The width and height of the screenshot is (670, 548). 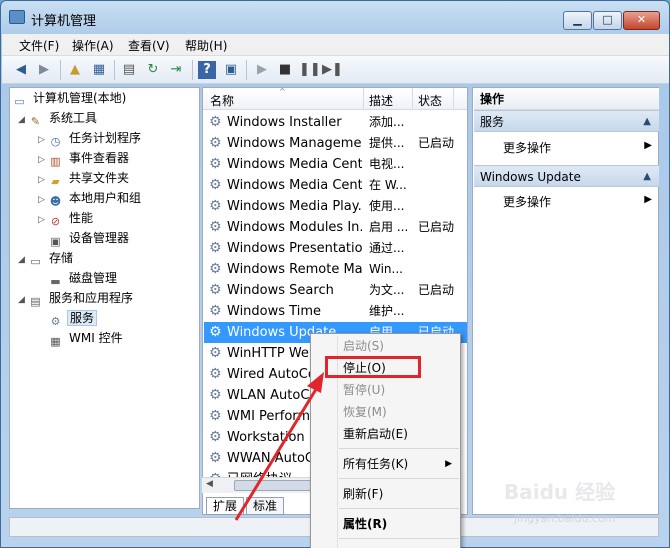 What do you see at coordinates (607, 20) in the screenshot?
I see `maximize-button: □` at bounding box center [607, 20].